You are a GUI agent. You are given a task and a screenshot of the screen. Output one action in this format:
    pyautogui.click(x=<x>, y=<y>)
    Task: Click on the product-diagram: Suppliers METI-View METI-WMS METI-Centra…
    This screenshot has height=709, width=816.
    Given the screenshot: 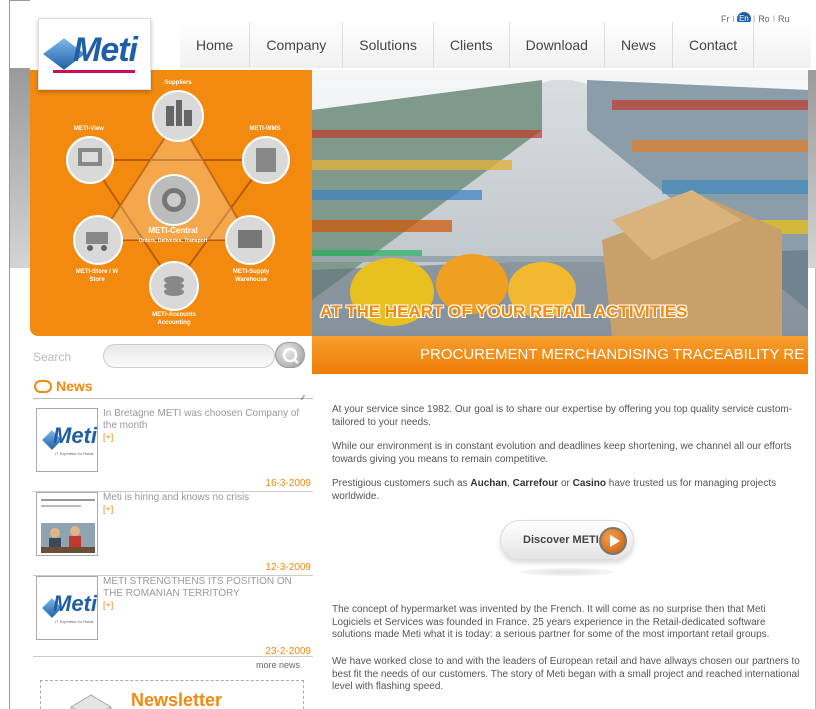 What is the action you would take?
    pyautogui.click(x=171, y=203)
    